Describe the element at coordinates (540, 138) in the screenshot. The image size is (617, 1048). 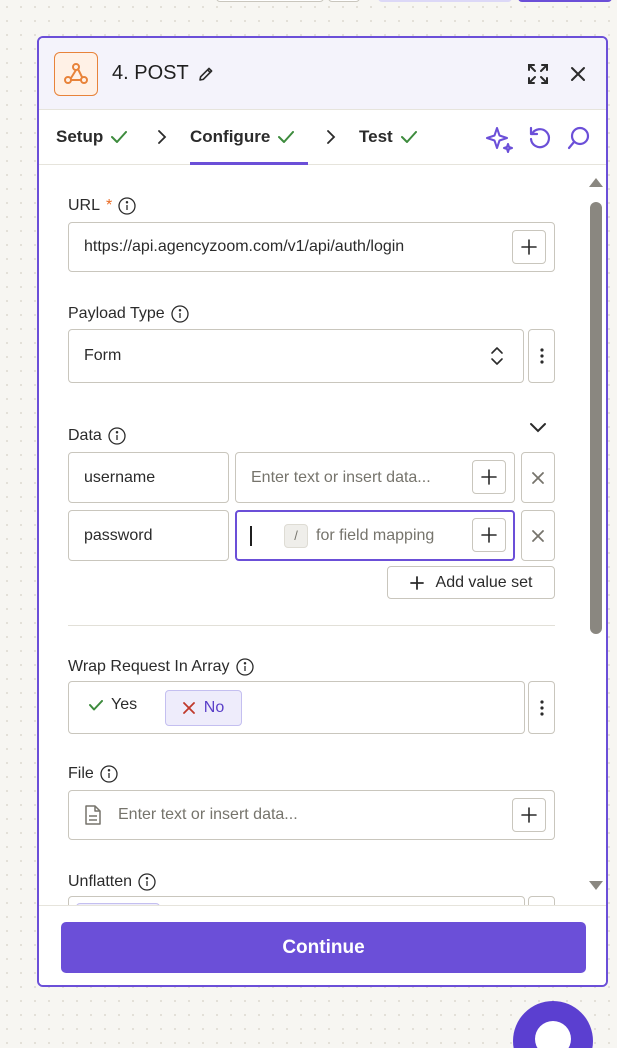
I see `refresh-icon` at that location.